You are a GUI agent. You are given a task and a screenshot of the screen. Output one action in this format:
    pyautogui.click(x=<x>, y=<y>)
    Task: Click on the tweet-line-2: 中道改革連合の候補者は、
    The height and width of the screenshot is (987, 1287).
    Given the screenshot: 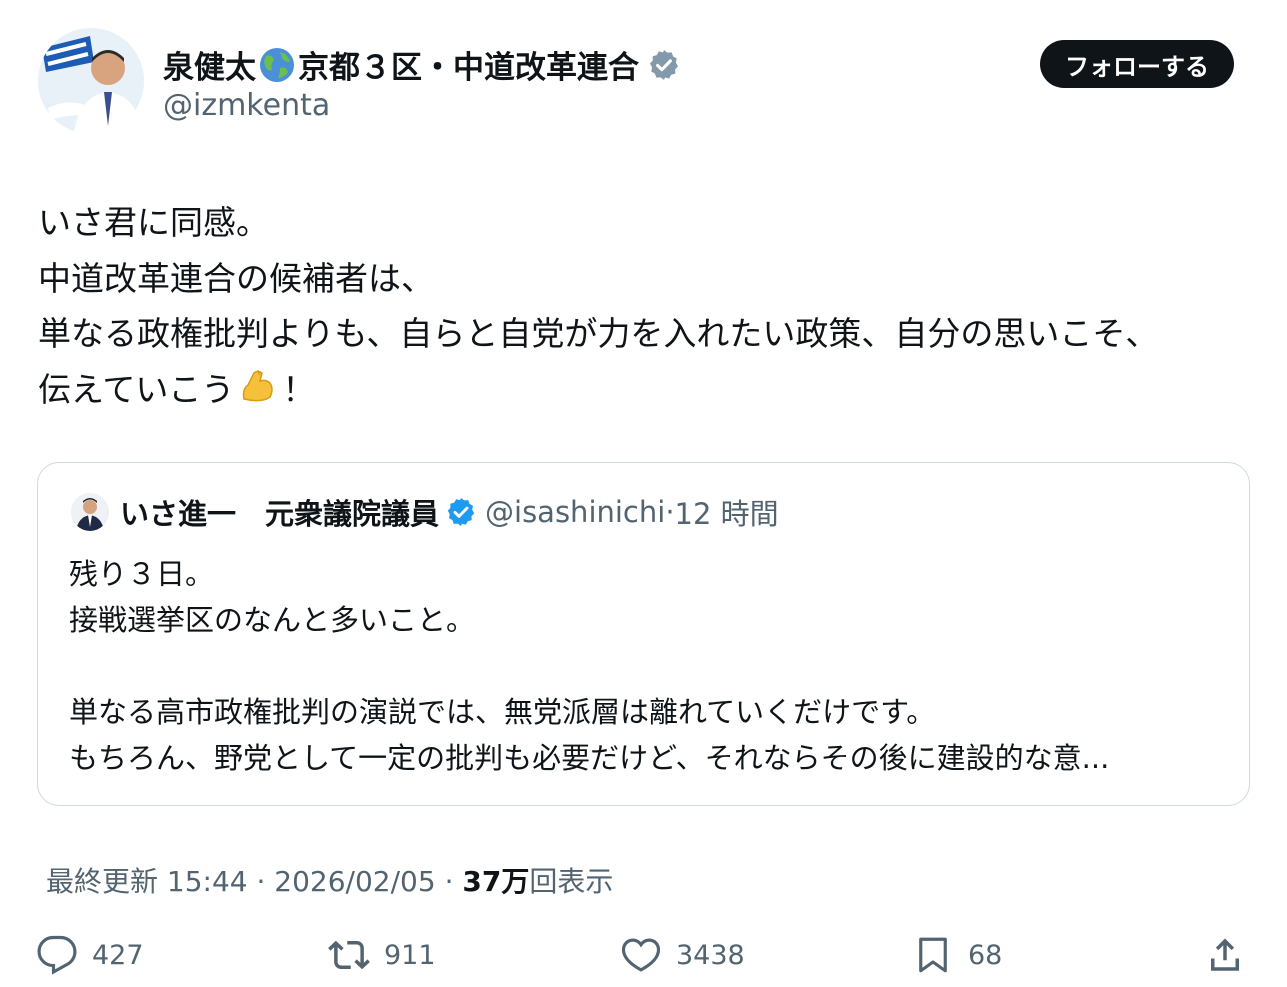 What is the action you would take?
    pyautogui.click(x=236, y=278)
    